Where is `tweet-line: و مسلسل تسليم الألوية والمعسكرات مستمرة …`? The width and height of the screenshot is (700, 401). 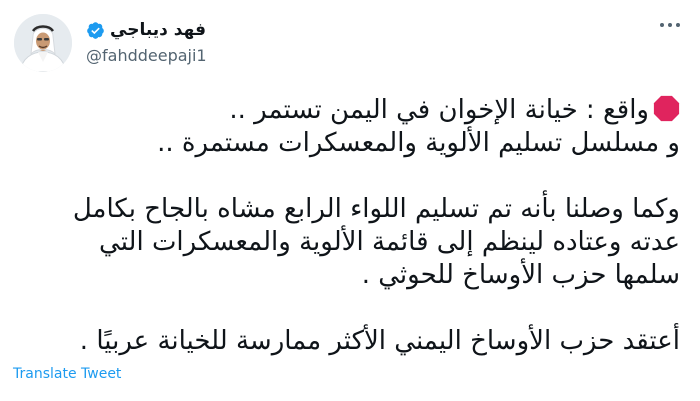
tweet-line: و مسلسل تسليم الألوية والمعسكرات مستمرة … is located at coordinates (418, 143).